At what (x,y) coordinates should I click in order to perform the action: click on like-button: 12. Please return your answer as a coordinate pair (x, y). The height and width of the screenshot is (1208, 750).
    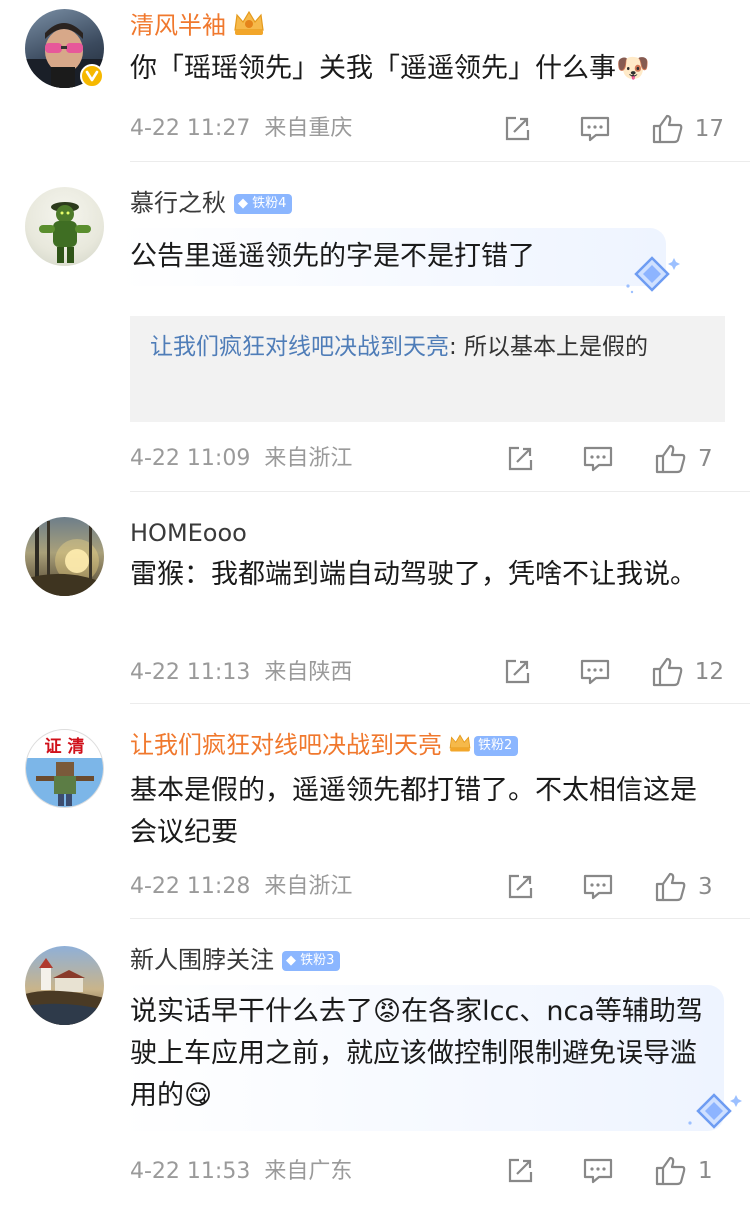
    Looking at the image, I should click on (687, 672).